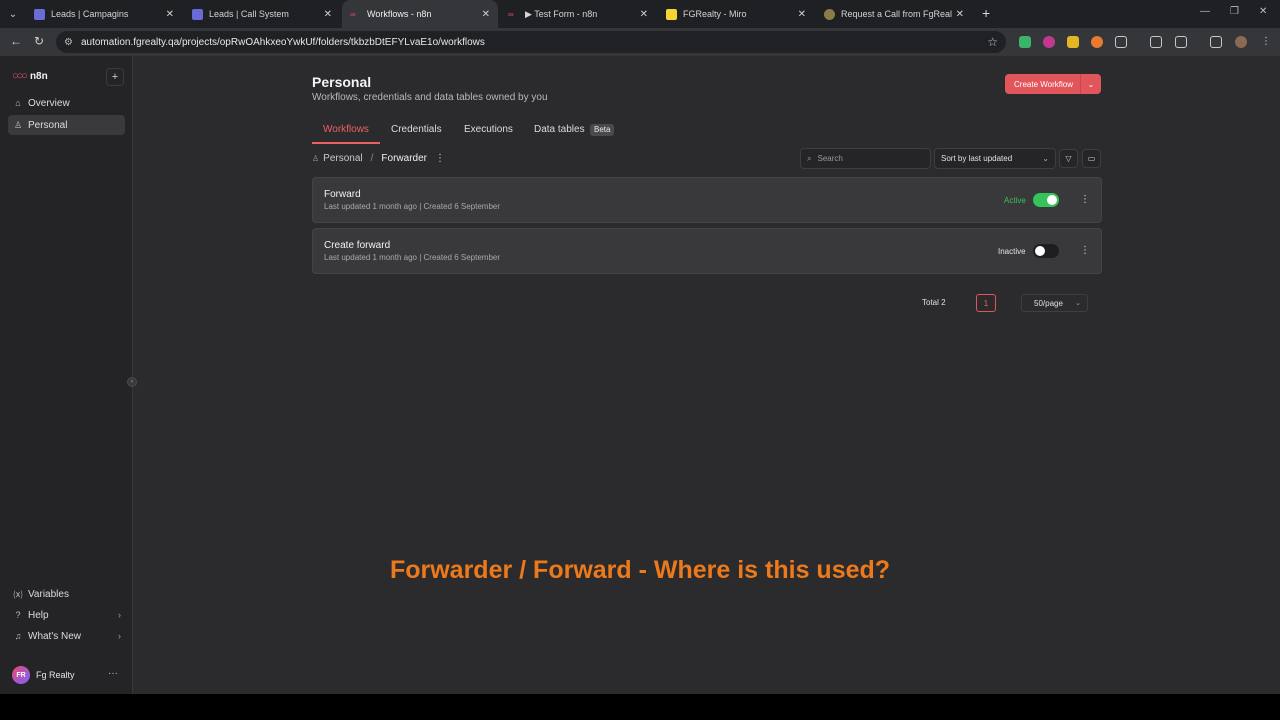 The image size is (1280, 720). I want to click on browser-tab: Leads | Campagins ✕, so click(104, 14).